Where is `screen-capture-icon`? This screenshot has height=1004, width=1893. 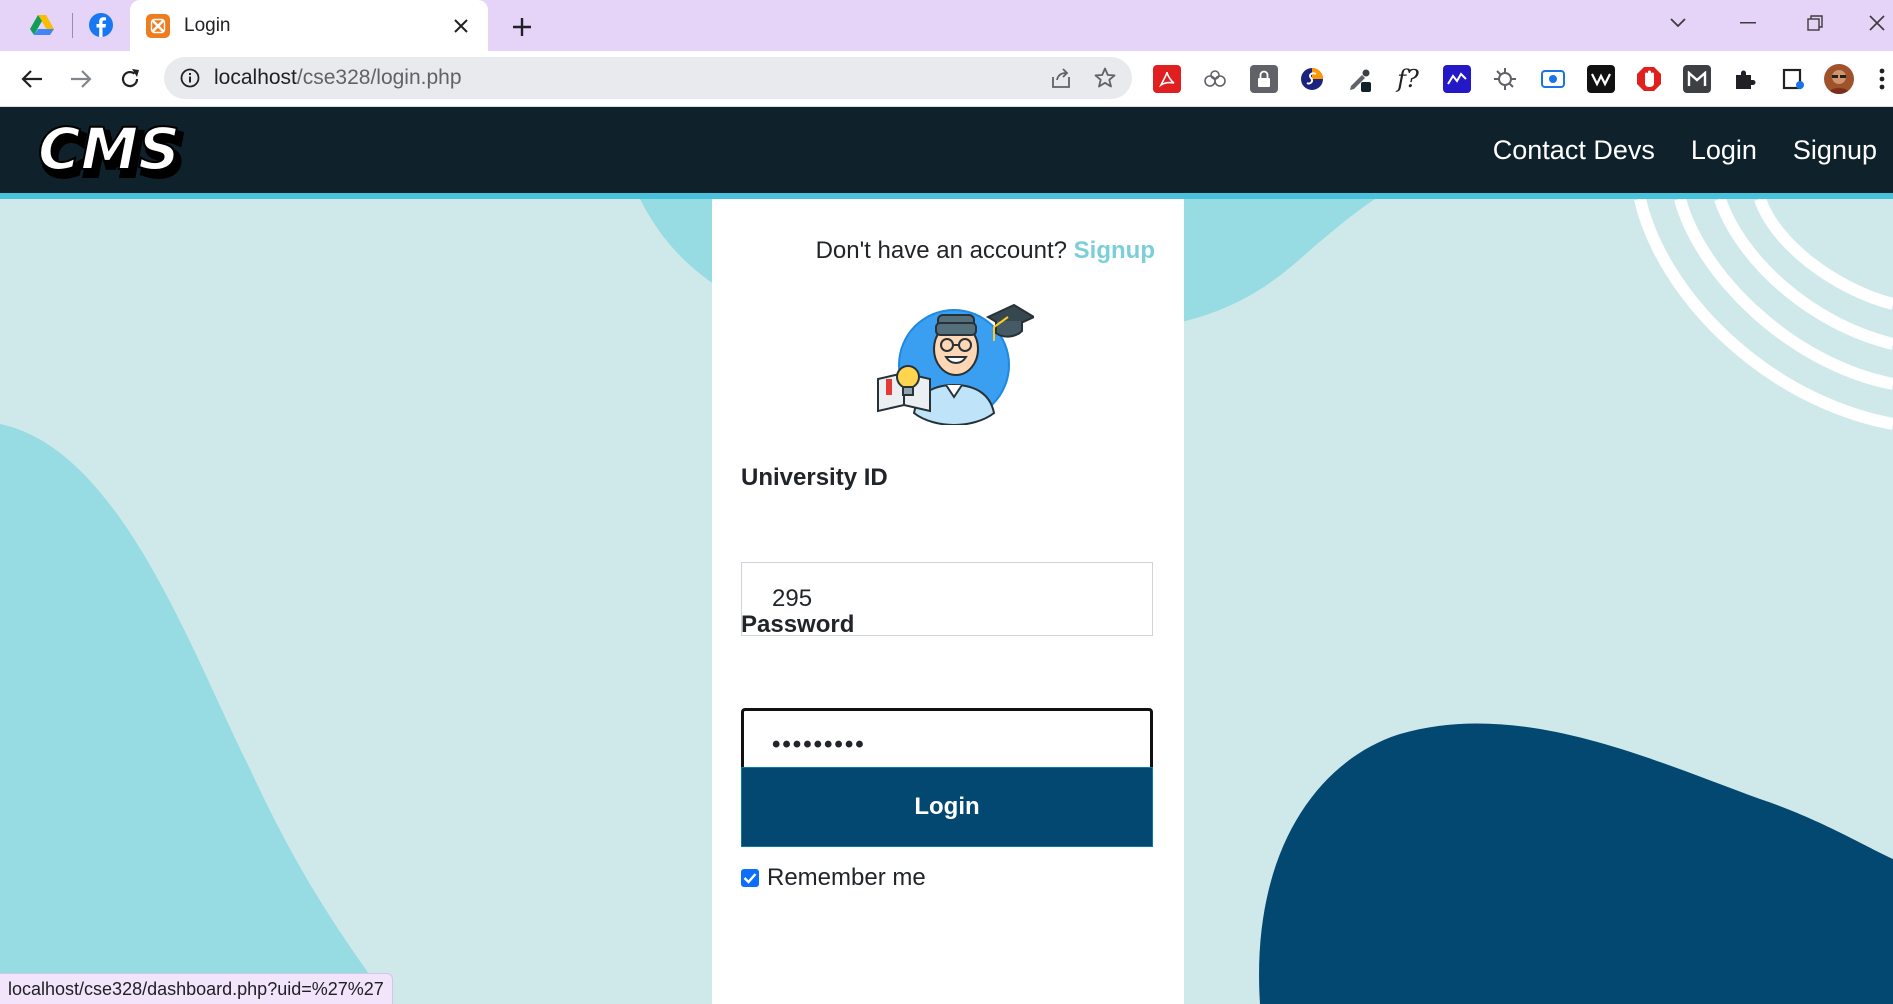 screen-capture-icon is located at coordinates (1553, 79).